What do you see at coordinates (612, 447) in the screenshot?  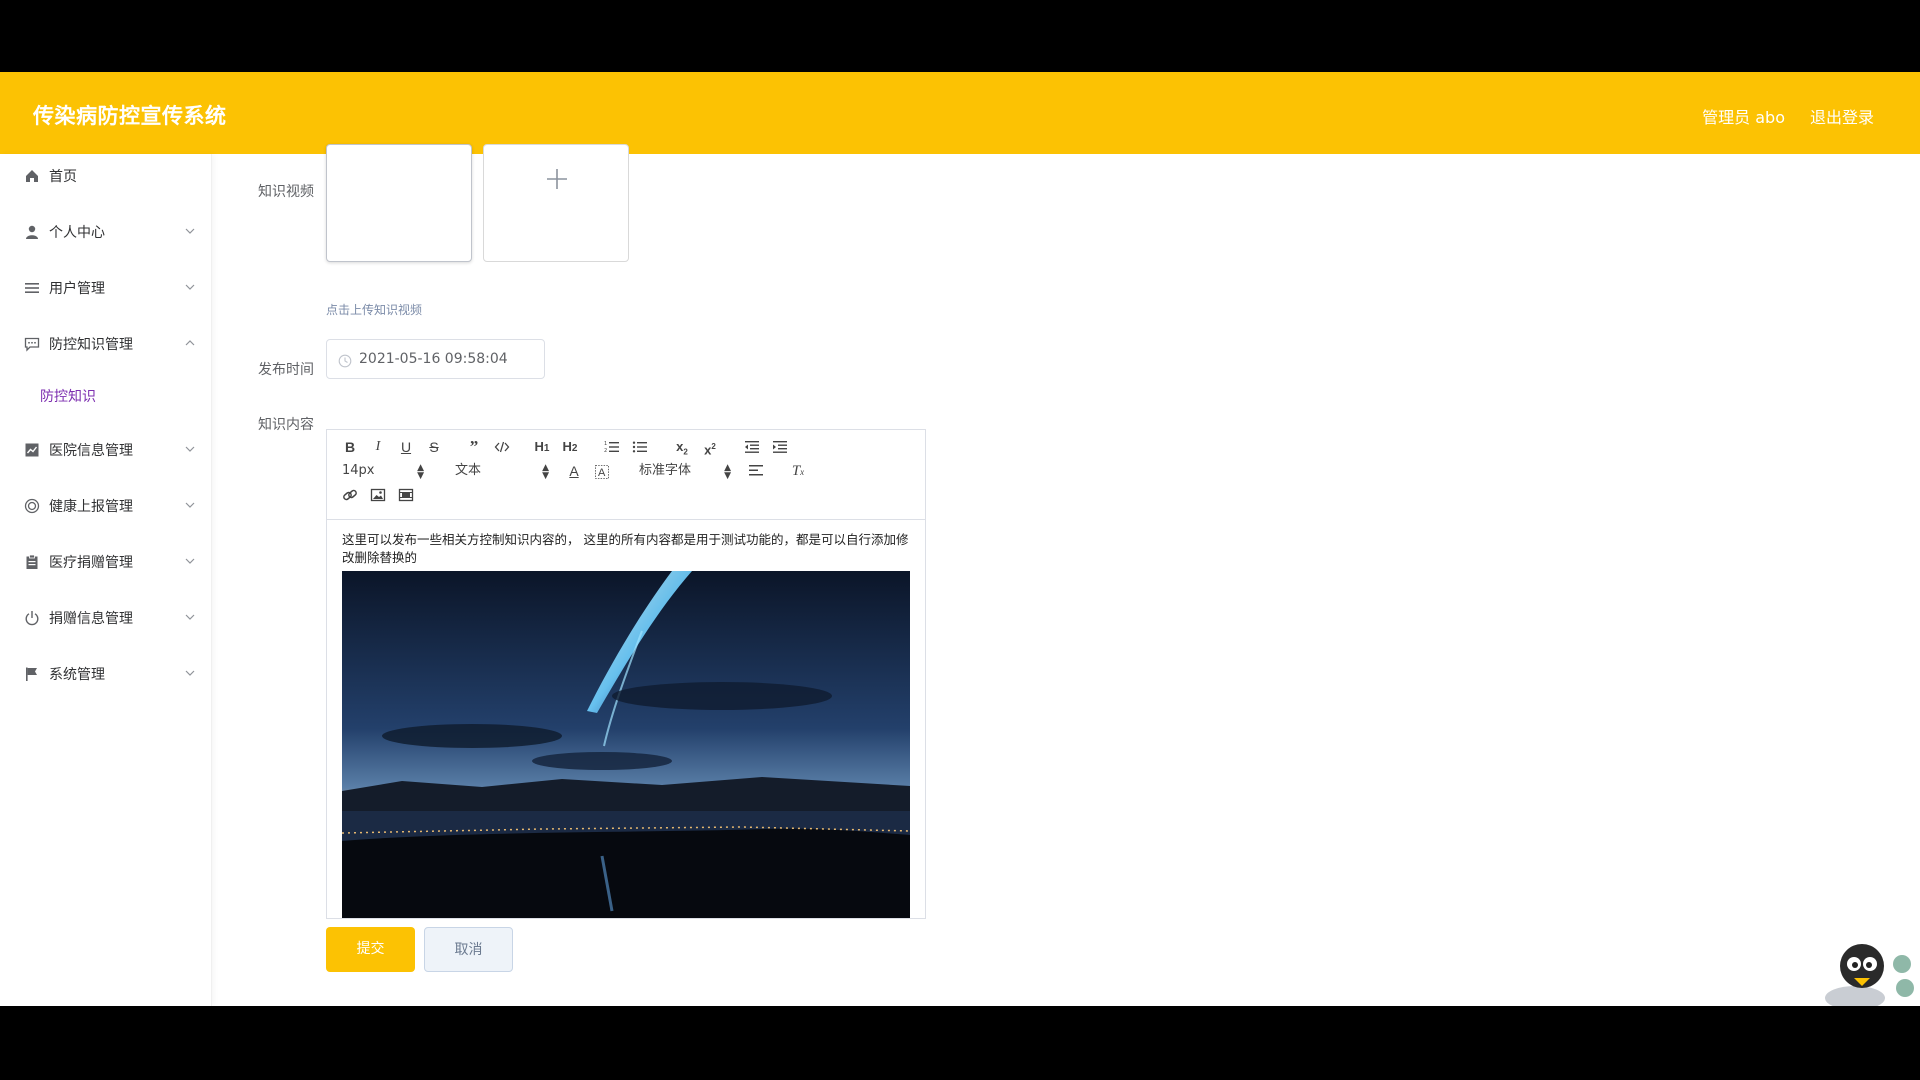 I see `ordered-list-icon: 12` at bounding box center [612, 447].